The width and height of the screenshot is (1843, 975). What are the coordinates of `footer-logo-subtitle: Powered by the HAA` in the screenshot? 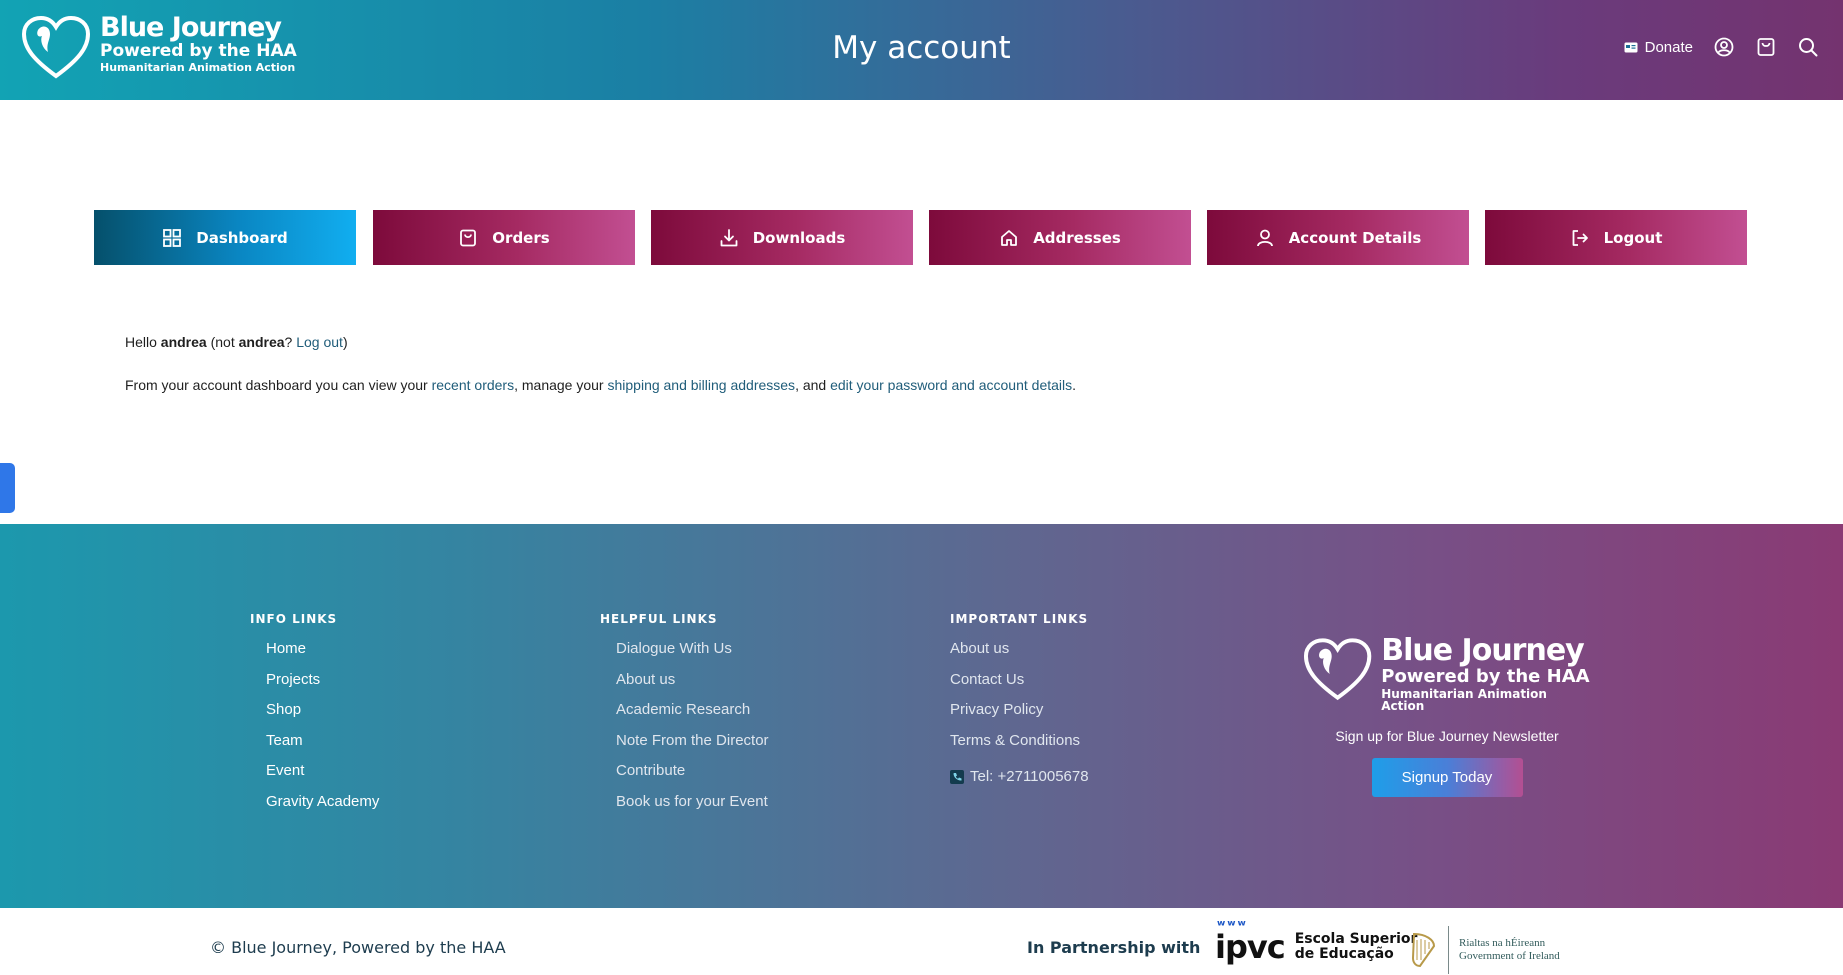 It's located at (1485, 676).